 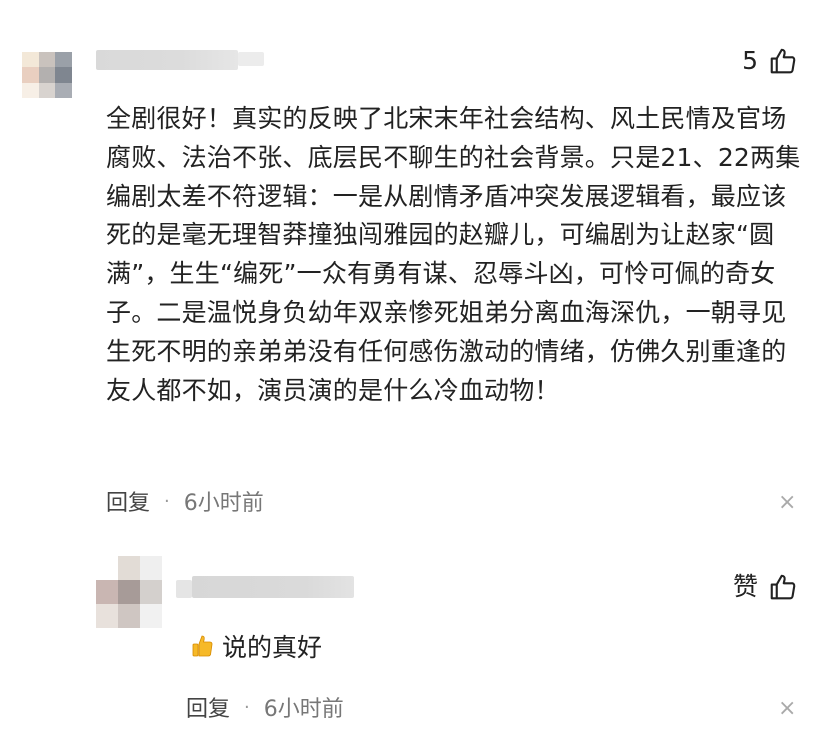 I want to click on comment-meta: 回复 · 6小时前, so click(x=185, y=501).